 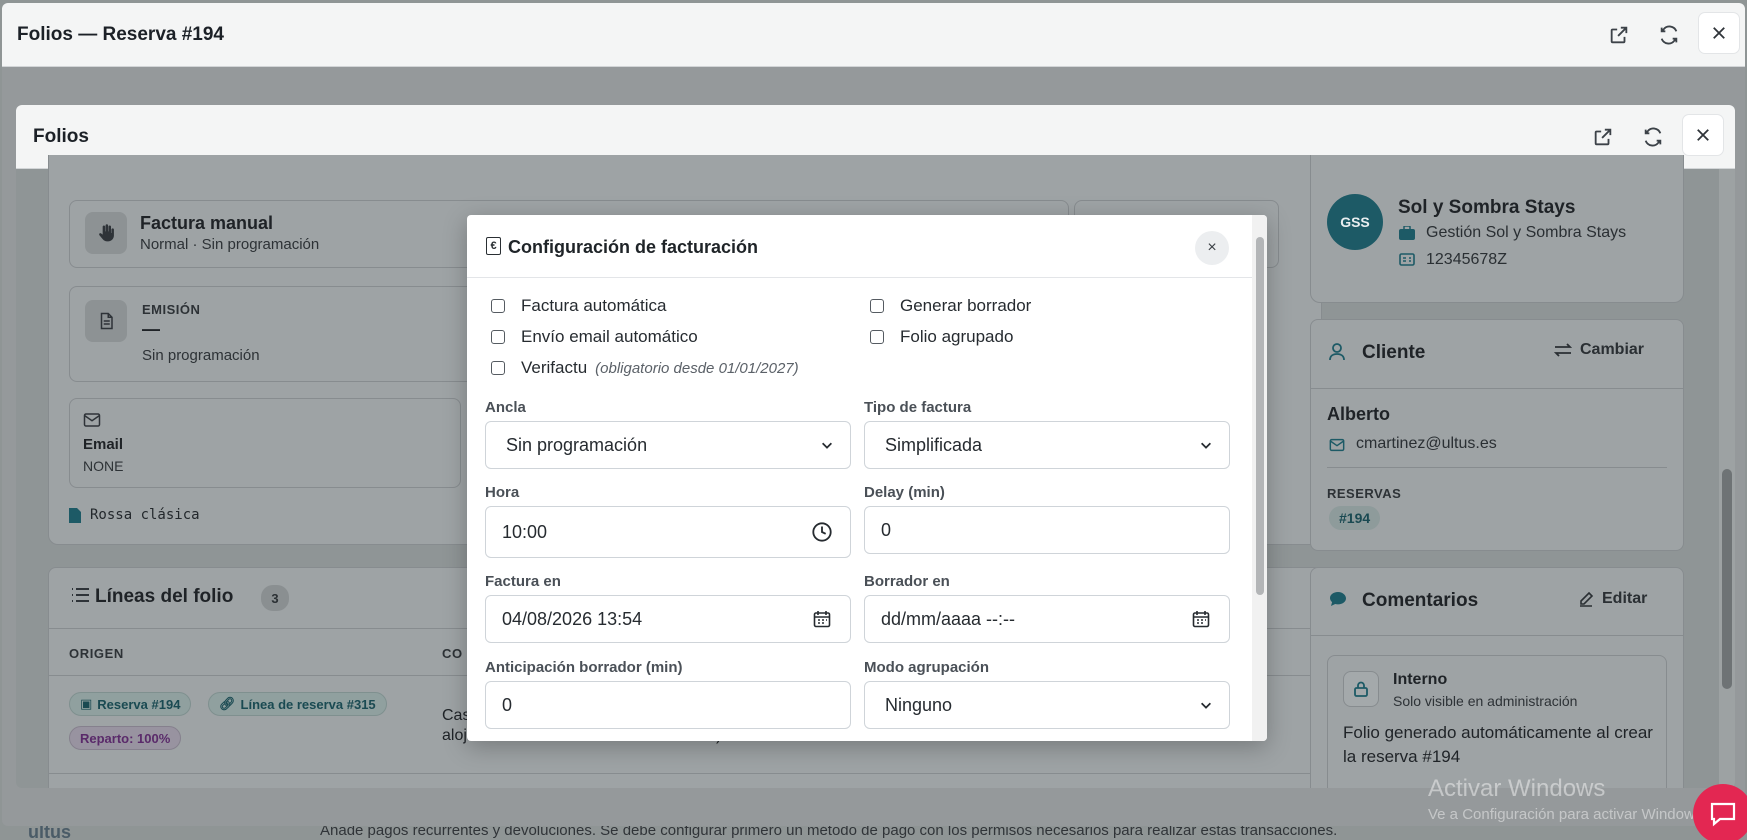 I want to click on delay-label: Delay (min), so click(x=904, y=492).